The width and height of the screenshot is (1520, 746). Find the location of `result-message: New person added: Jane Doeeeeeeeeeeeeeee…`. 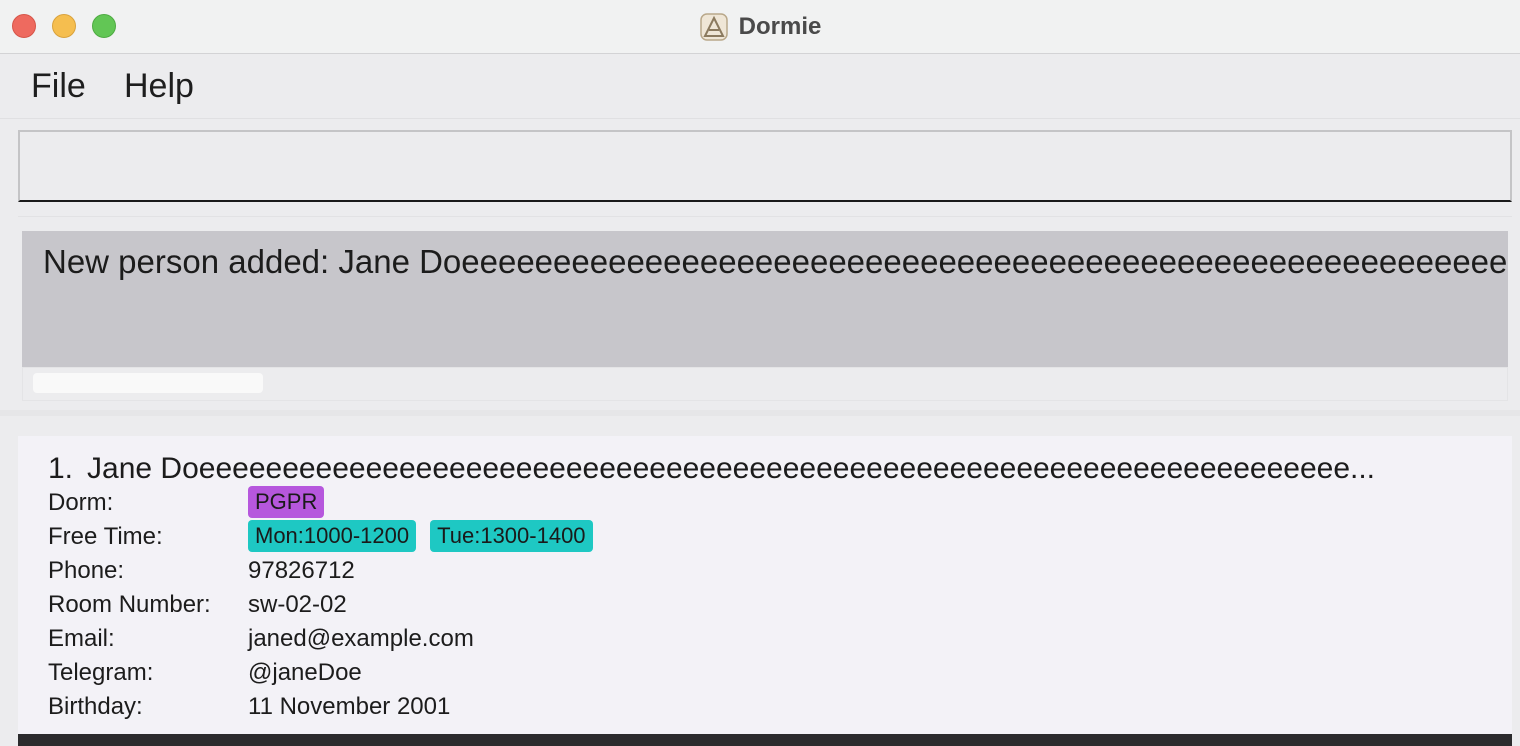

result-message: New person added: Jane Doeeeeeeeeeeeeeee… is located at coordinates (775, 261).